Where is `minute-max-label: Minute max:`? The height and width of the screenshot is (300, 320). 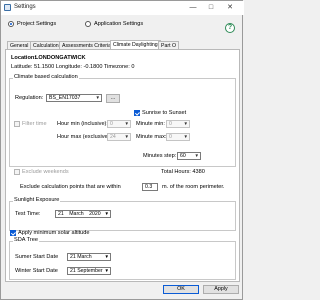 minute-max-label: Minute max: is located at coordinates (151, 137).